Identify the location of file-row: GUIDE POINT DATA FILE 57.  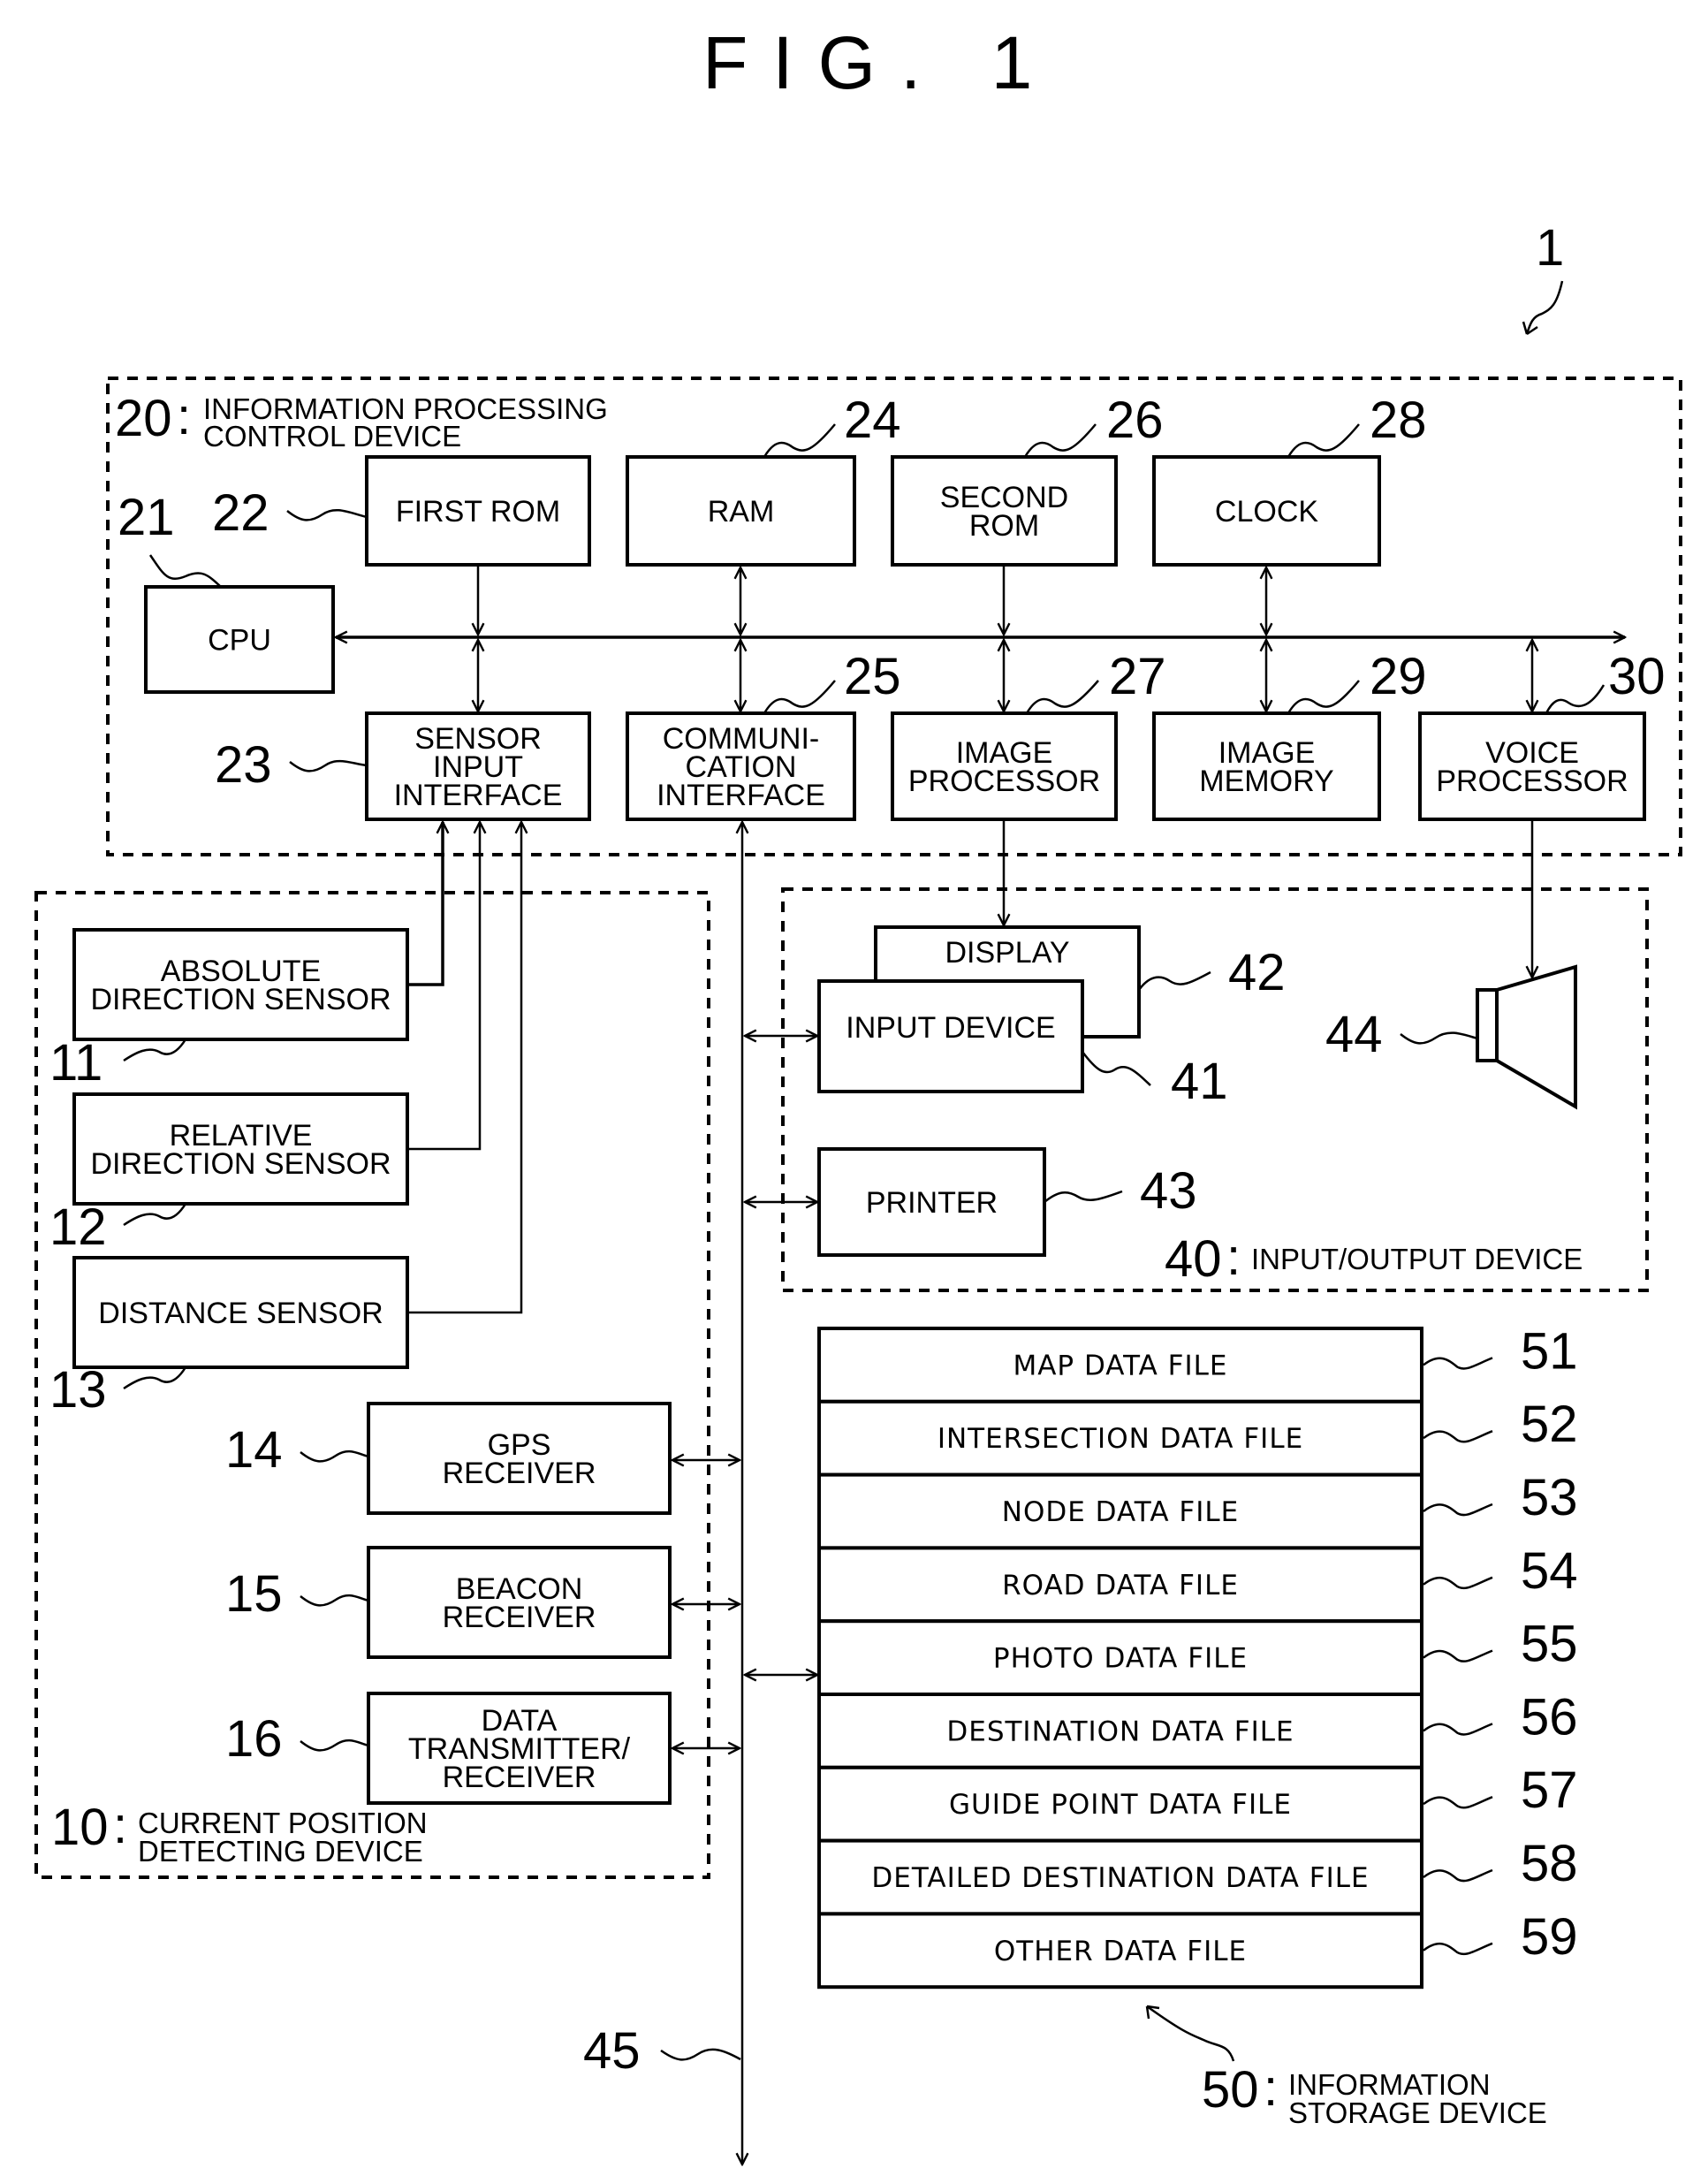
(1197, 1802).